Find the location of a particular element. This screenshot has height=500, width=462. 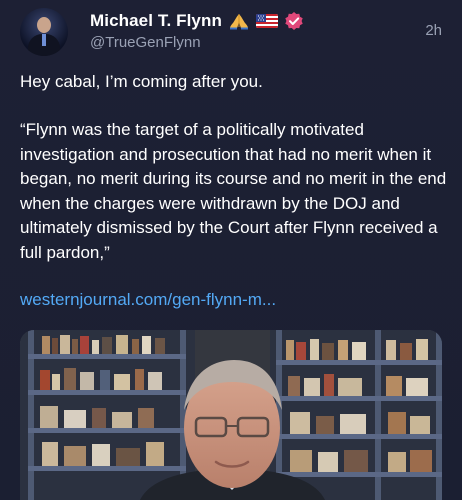

verified-badge-icon is located at coordinates (294, 21).